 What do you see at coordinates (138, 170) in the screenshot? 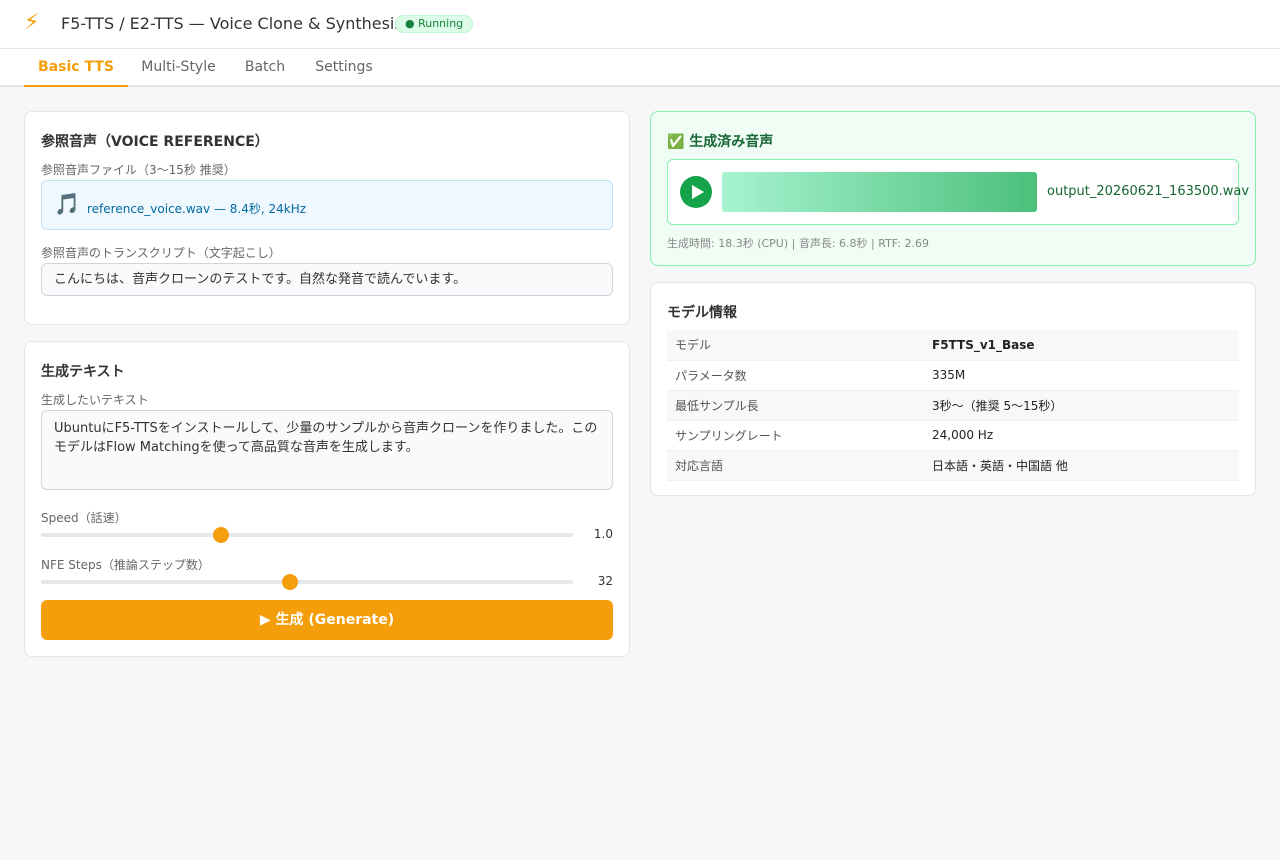
I see `reference-file-label: 参照音声ファイル（3〜15秒 推奨）` at bounding box center [138, 170].